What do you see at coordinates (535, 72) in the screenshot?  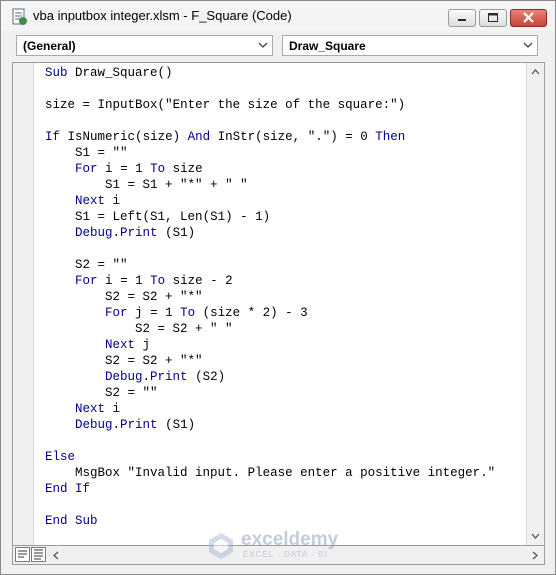 I see `scroll-up-icon` at bounding box center [535, 72].